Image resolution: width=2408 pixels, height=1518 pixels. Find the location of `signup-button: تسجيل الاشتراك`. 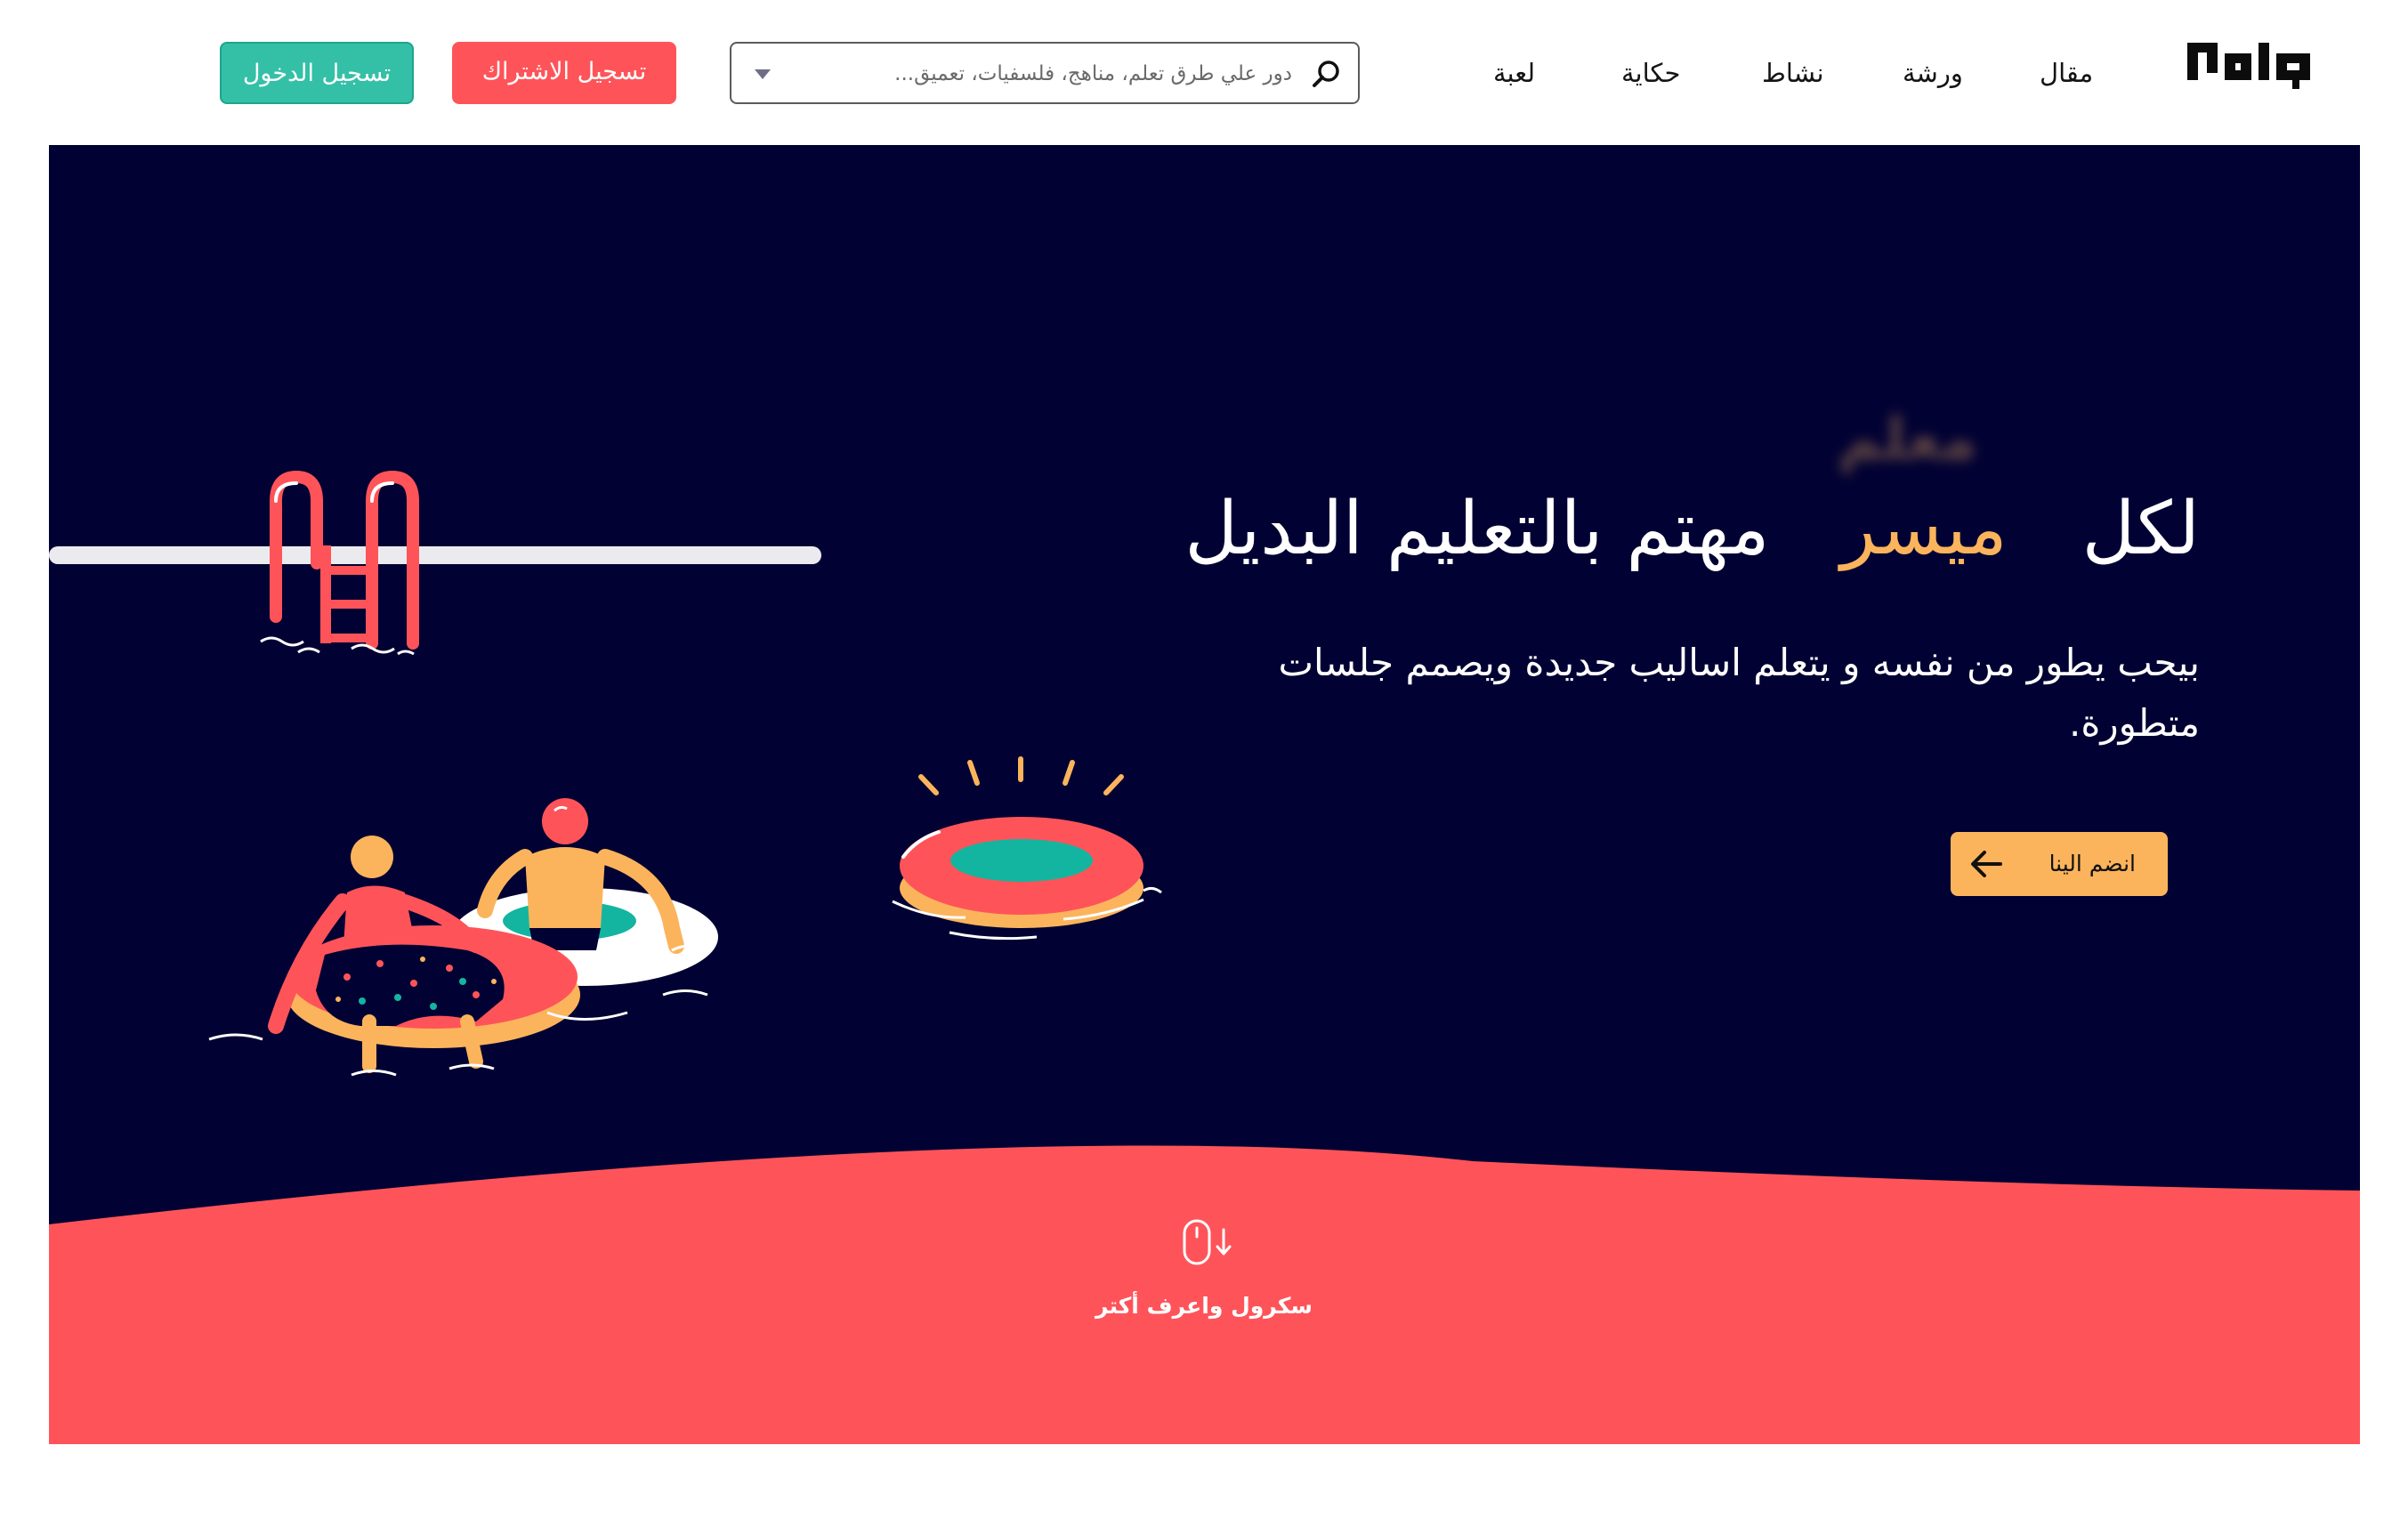

signup-button: تسجيل الاشتراك is located at coordinates (564, 73).